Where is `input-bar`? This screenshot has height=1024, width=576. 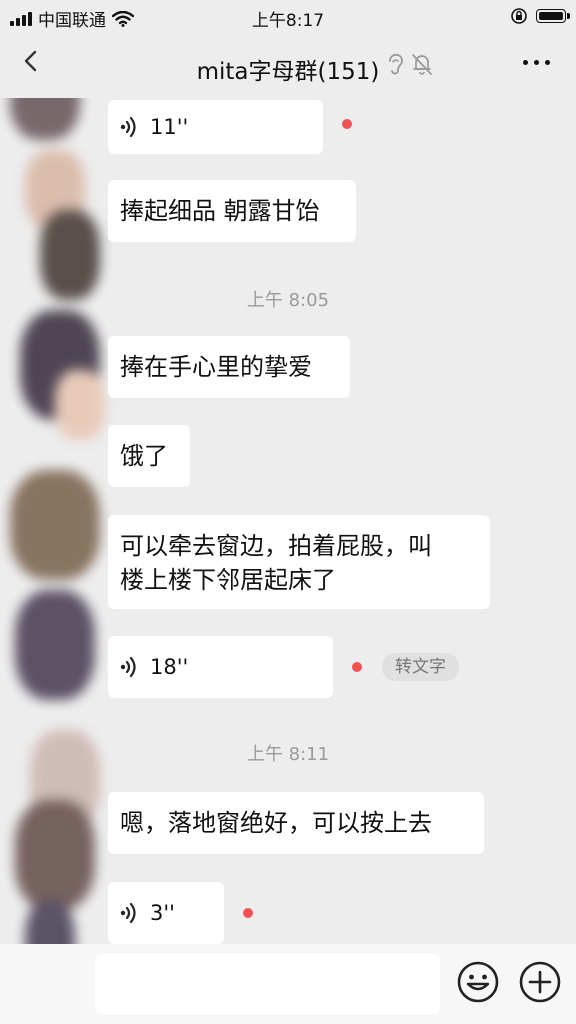
input-bar is located at coordinates (288, 984).